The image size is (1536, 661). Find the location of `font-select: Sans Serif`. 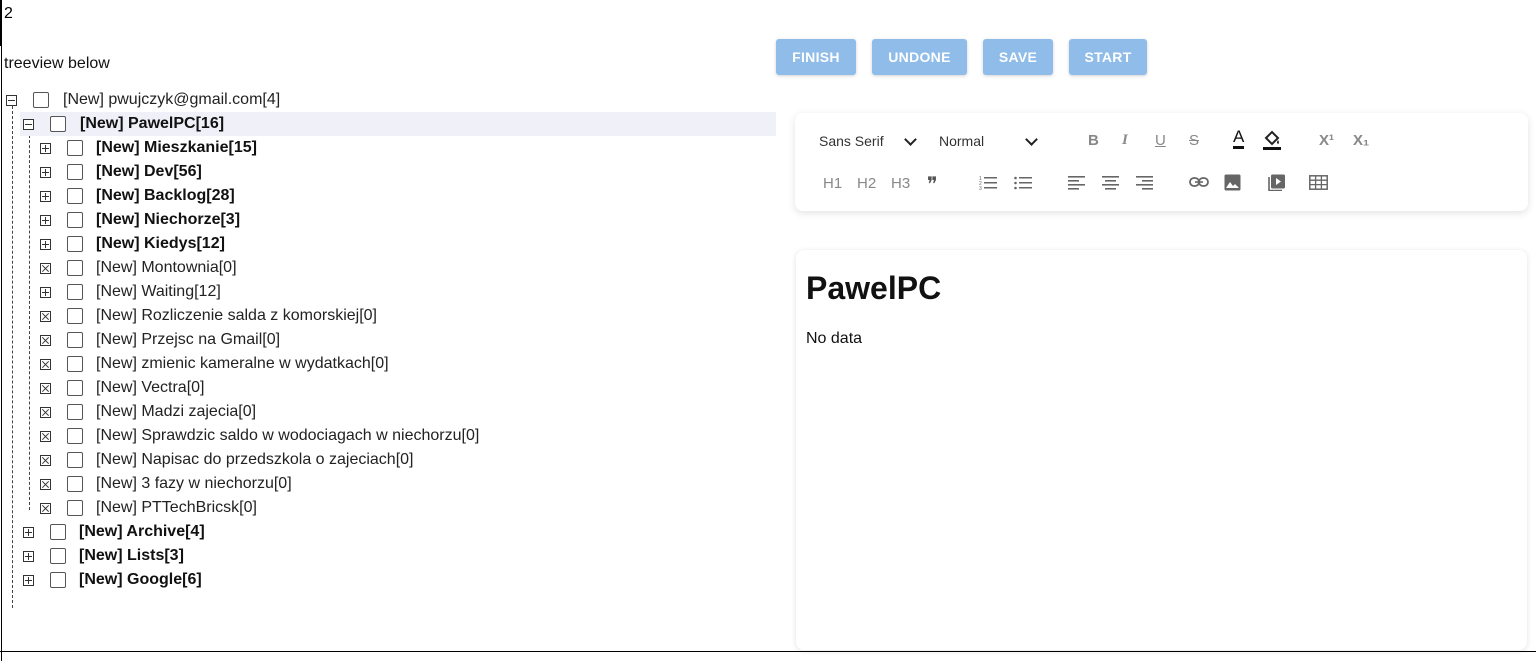

font-select: Sans Serif is located at coordinates (868, 140).